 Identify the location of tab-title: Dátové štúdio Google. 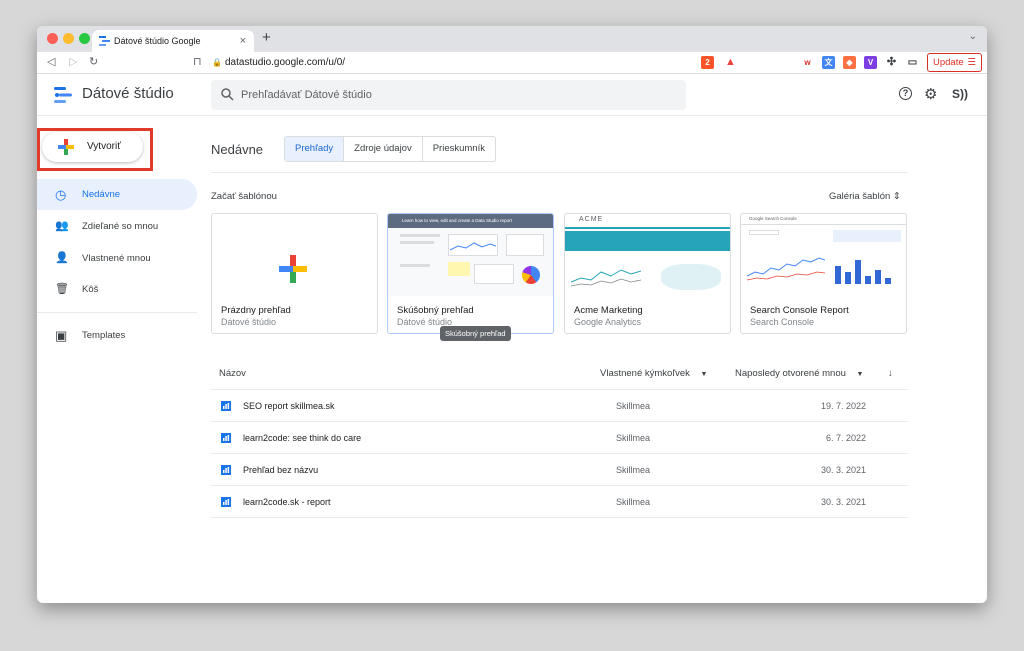
(157, 41).